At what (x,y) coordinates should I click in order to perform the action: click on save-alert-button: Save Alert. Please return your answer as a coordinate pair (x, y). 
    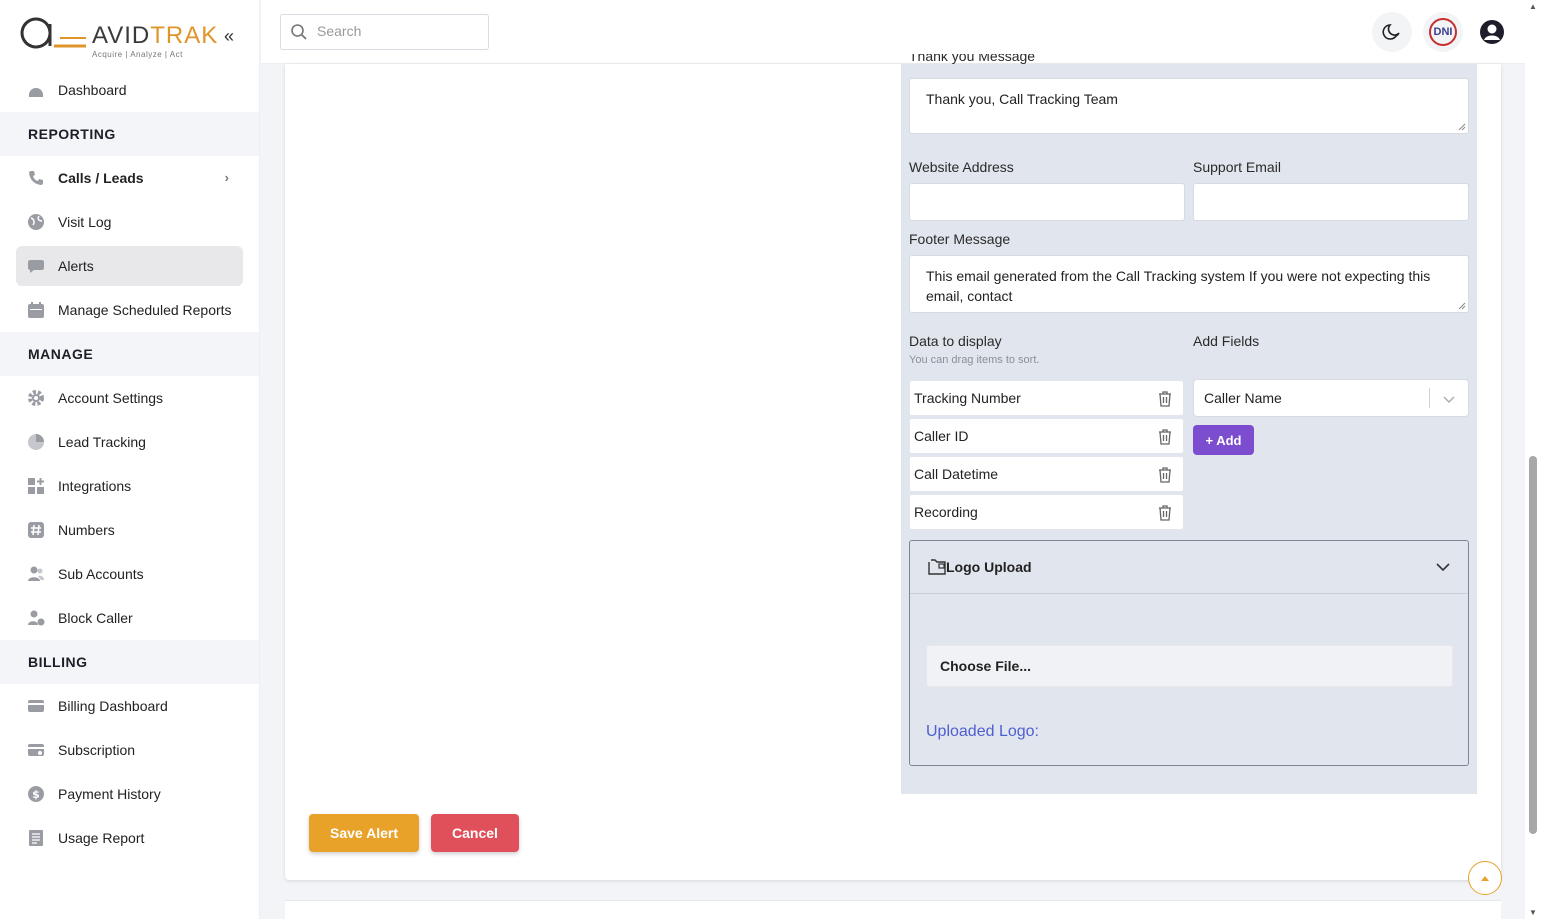
    Looking at the image, I should click on (364, 833).